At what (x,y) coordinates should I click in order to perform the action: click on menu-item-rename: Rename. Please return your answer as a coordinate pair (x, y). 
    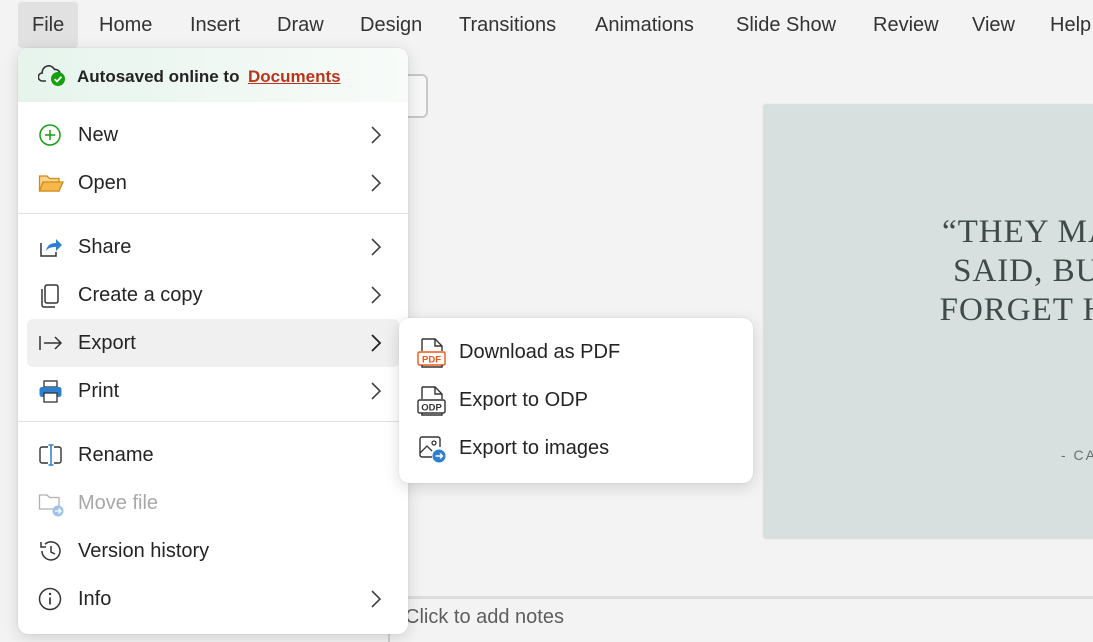
    Looking at the image, I should click on (213, 455).